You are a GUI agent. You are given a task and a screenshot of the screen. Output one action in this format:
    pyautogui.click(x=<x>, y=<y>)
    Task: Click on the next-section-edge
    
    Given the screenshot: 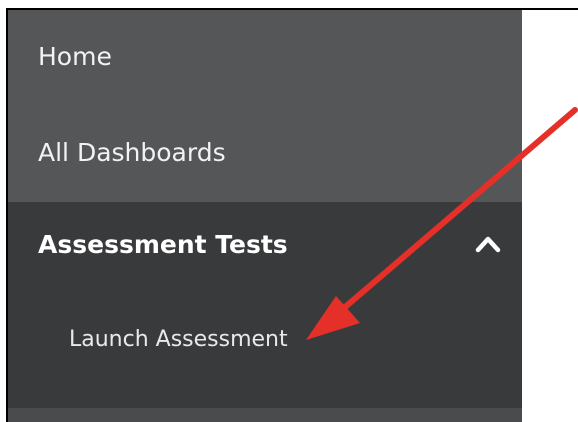 What is the action you would take?
    pyautogui.click(x=265, y=415)
    